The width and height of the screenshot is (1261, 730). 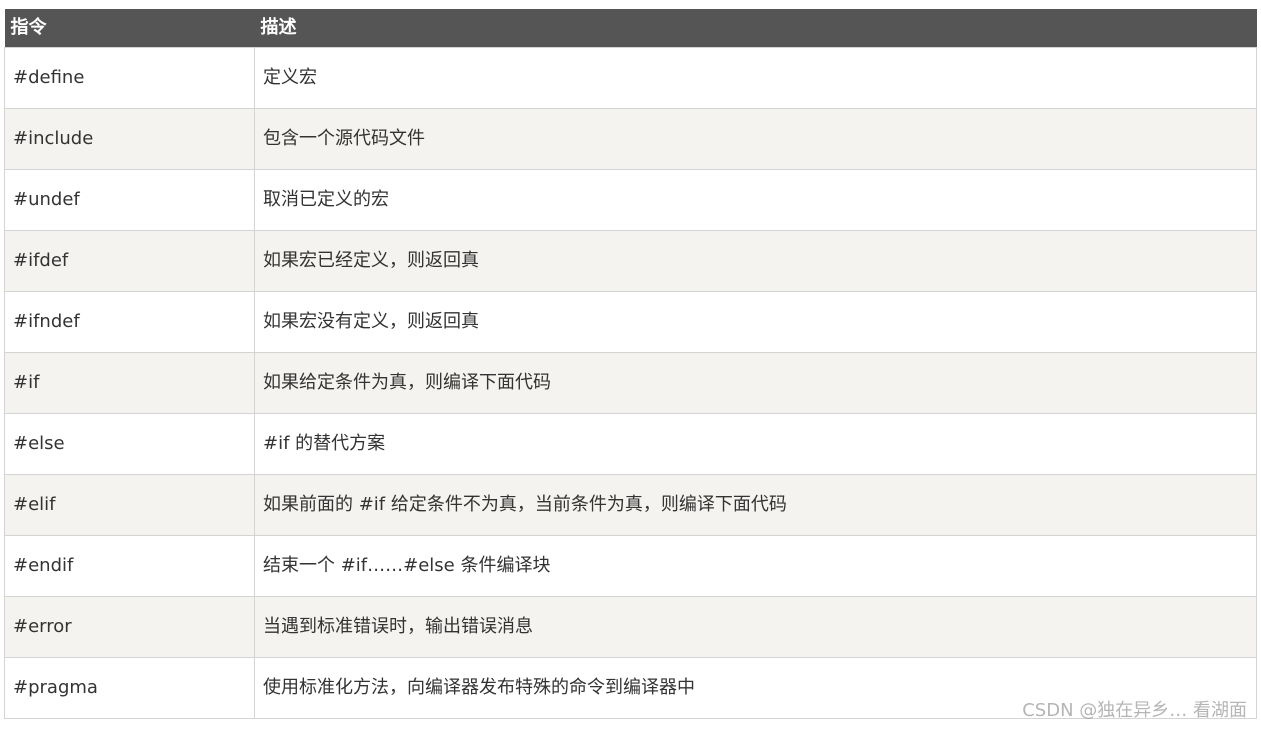 What do you see at coordinates (129, 139) in the screenshot?
I see `directive-cell: #include` at bounding box center [129, 139].